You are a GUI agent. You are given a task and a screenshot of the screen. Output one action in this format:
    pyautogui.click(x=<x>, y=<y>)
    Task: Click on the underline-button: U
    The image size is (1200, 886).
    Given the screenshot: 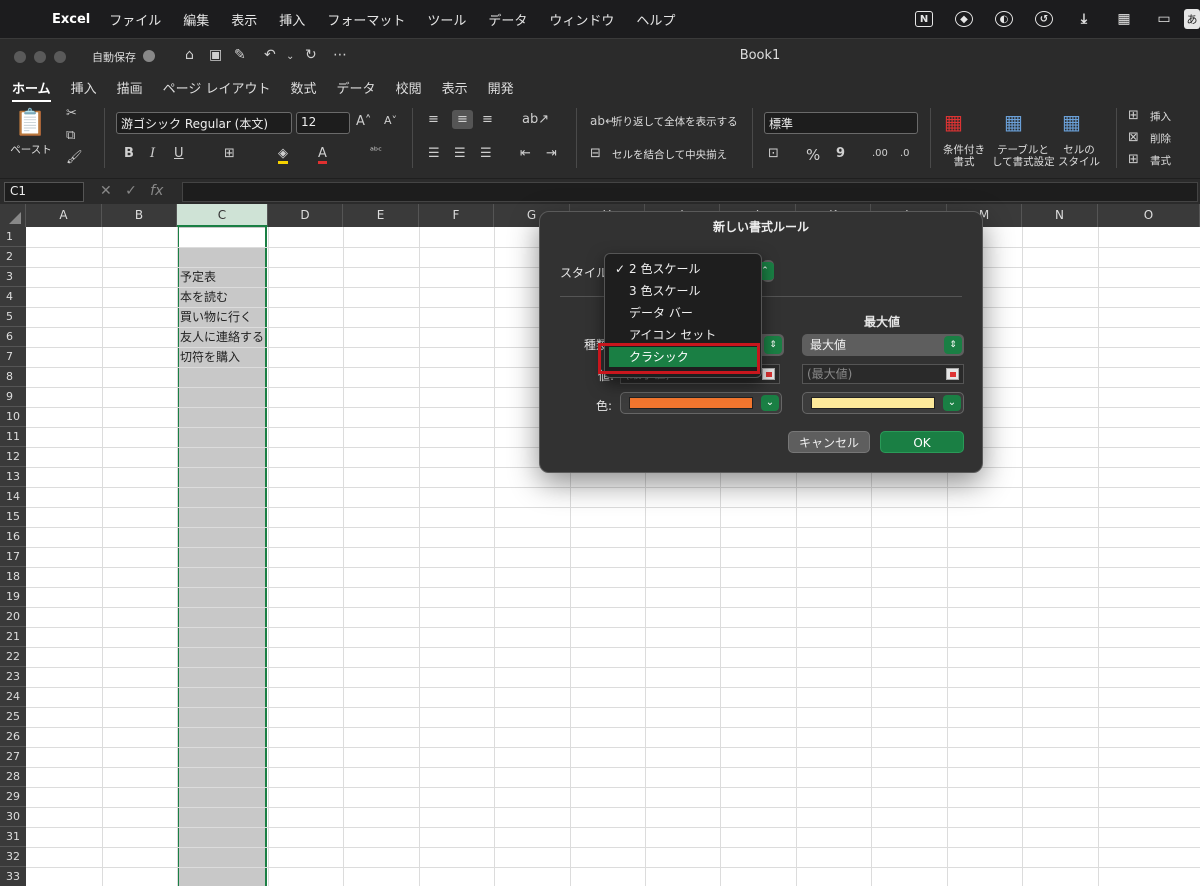 What is the action you would take?
    pyautogui.click(x=179, y=153)
    